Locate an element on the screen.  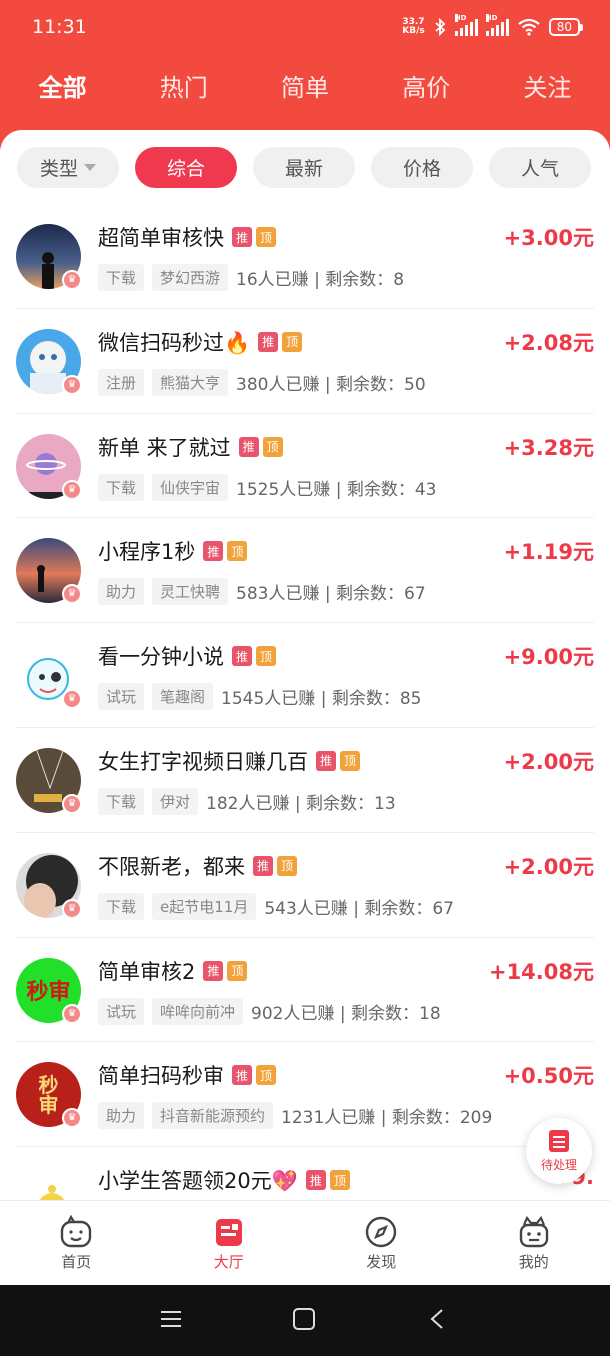
task-type: 助力 is located at coordinates (121, 1116).